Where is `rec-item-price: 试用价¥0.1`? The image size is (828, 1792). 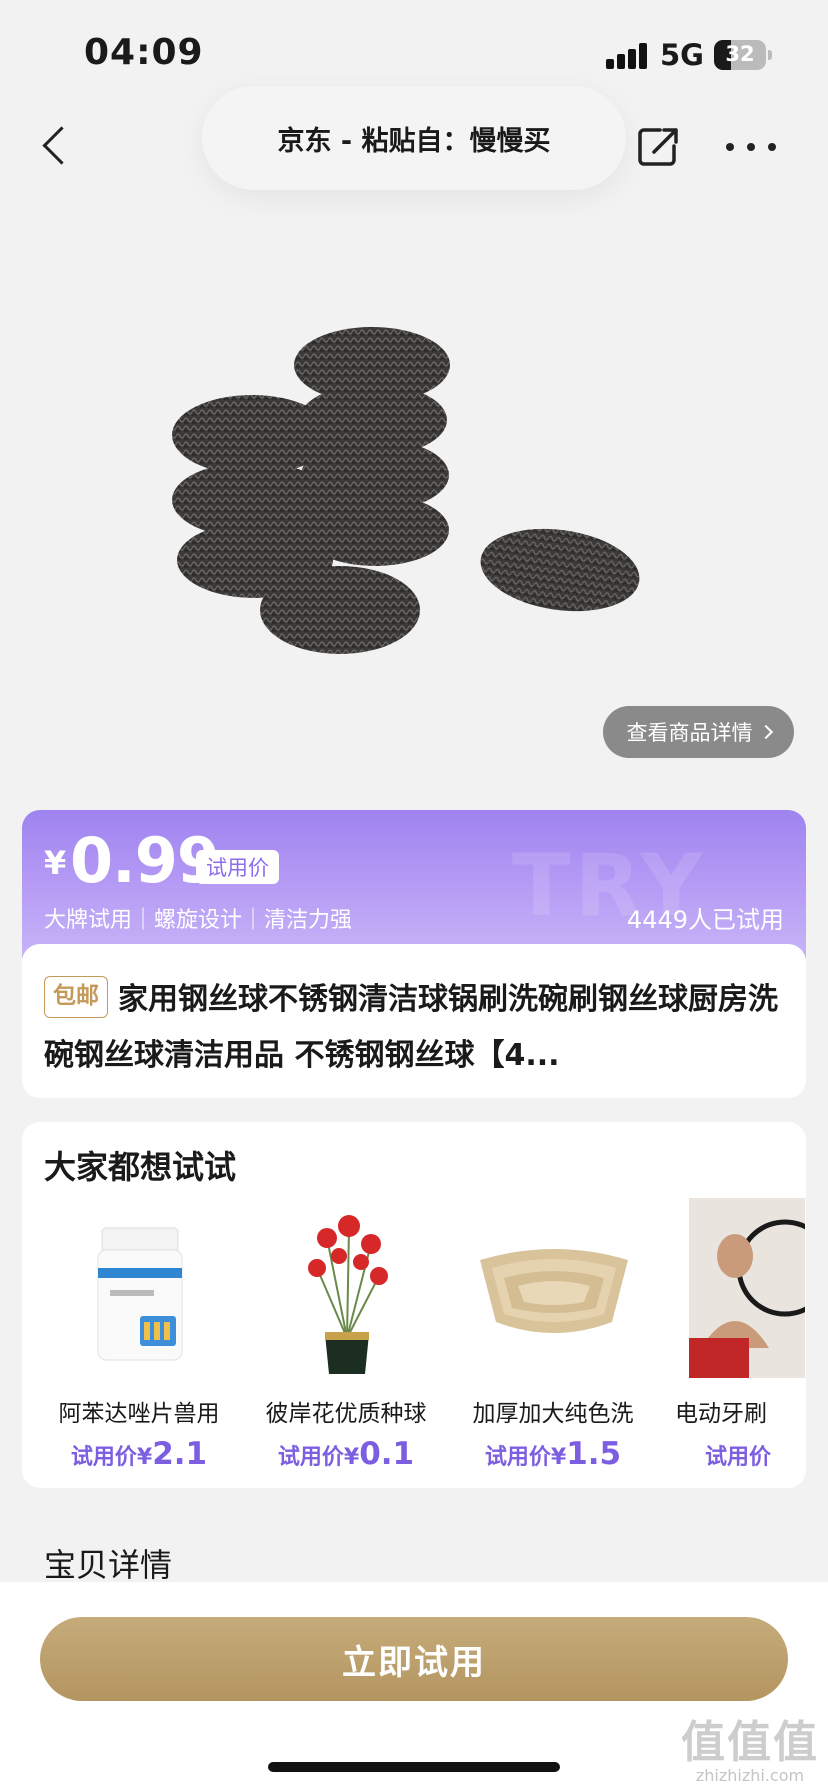
rec-item-price: 试用价¥0.1 is located at coordinates (346, 1454).